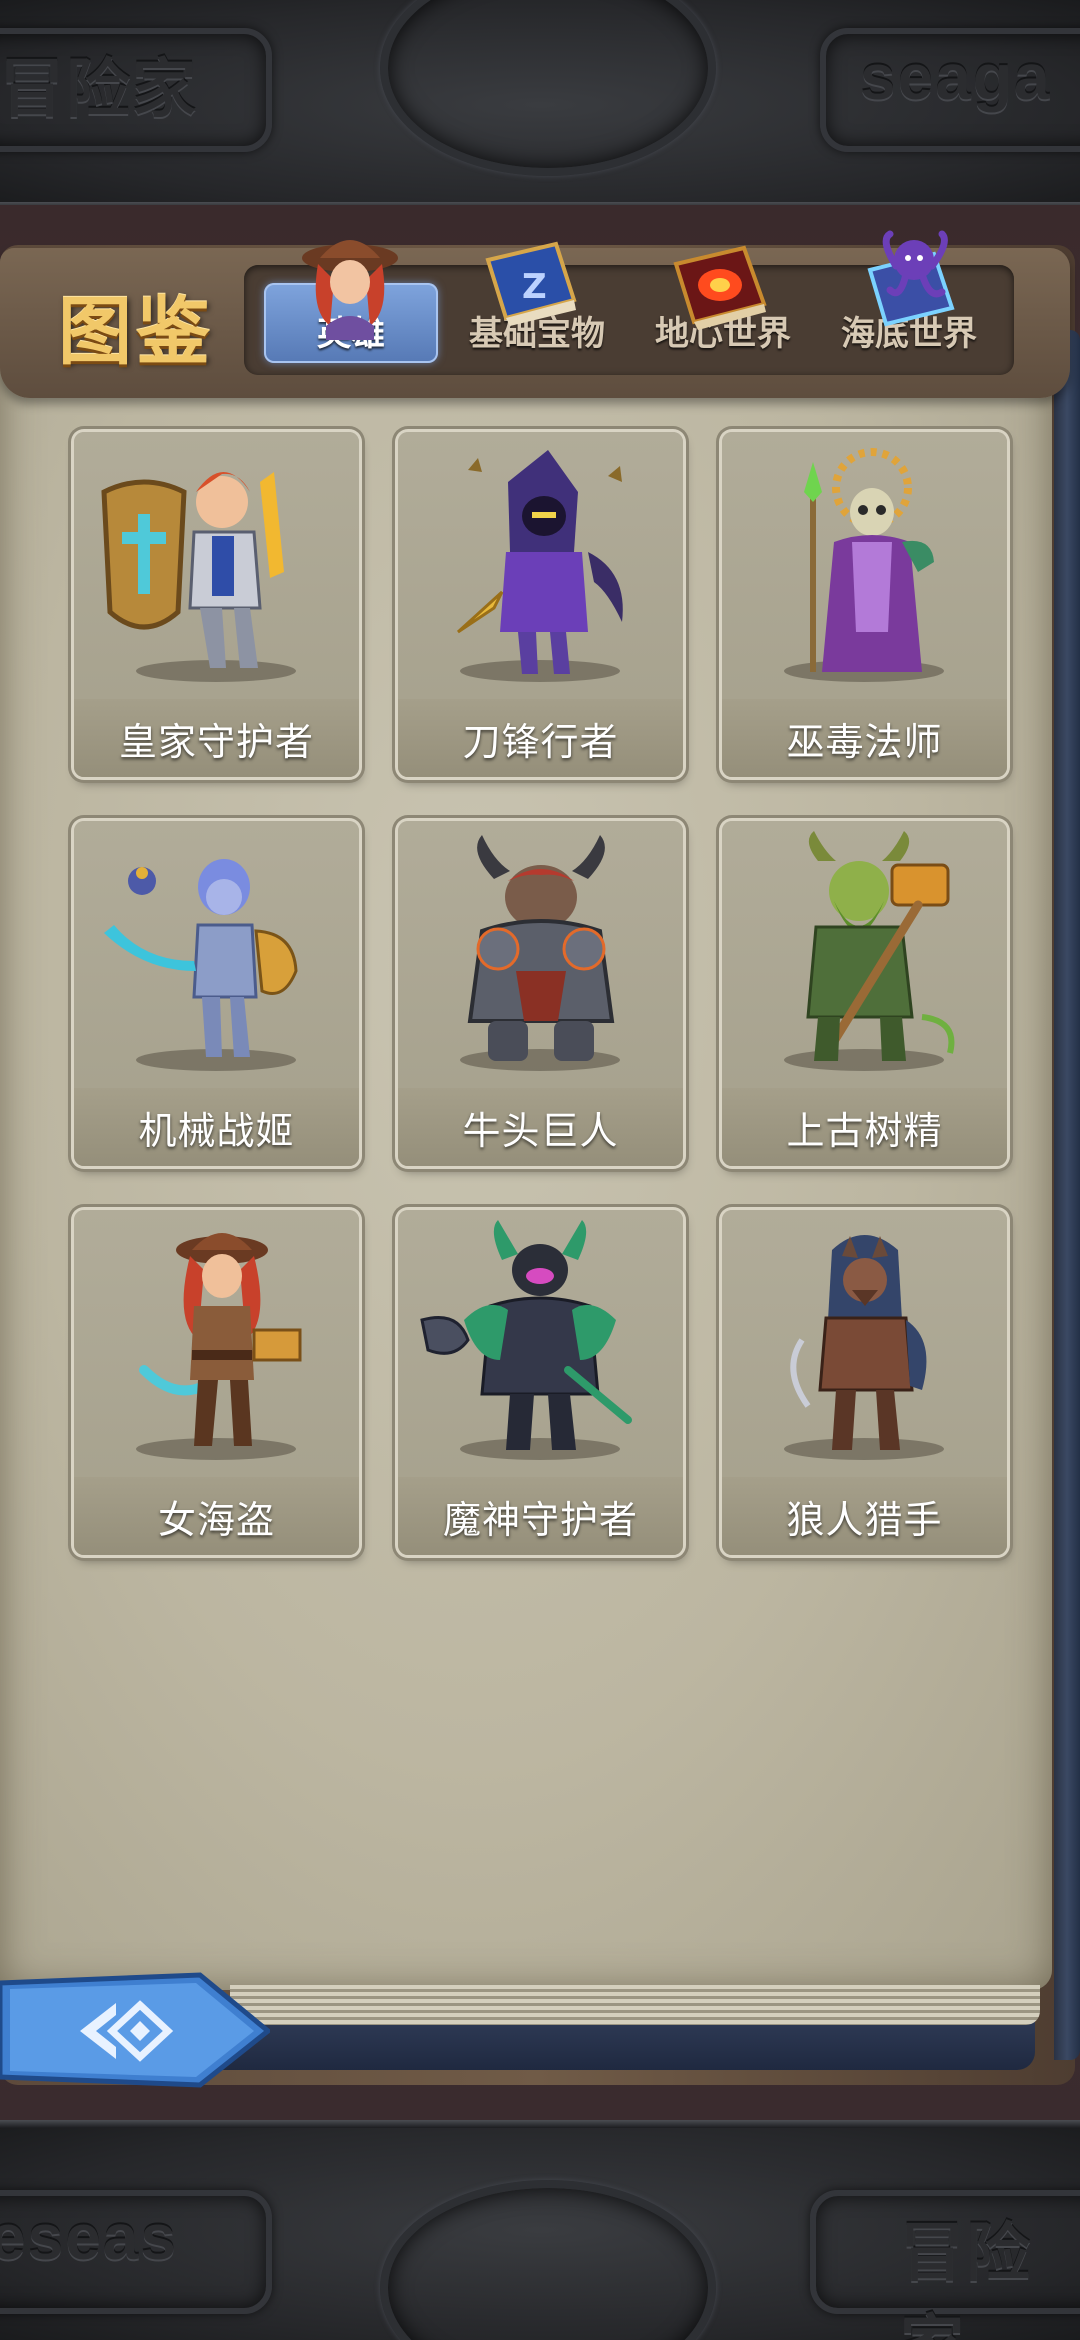 Image resolution: width=1080 pixels, height=2340 pixels. What do you see at coordinates (617, 2045) in the screenshot?
I see `book-bottom-trim` at bounding box center [617, 2045].